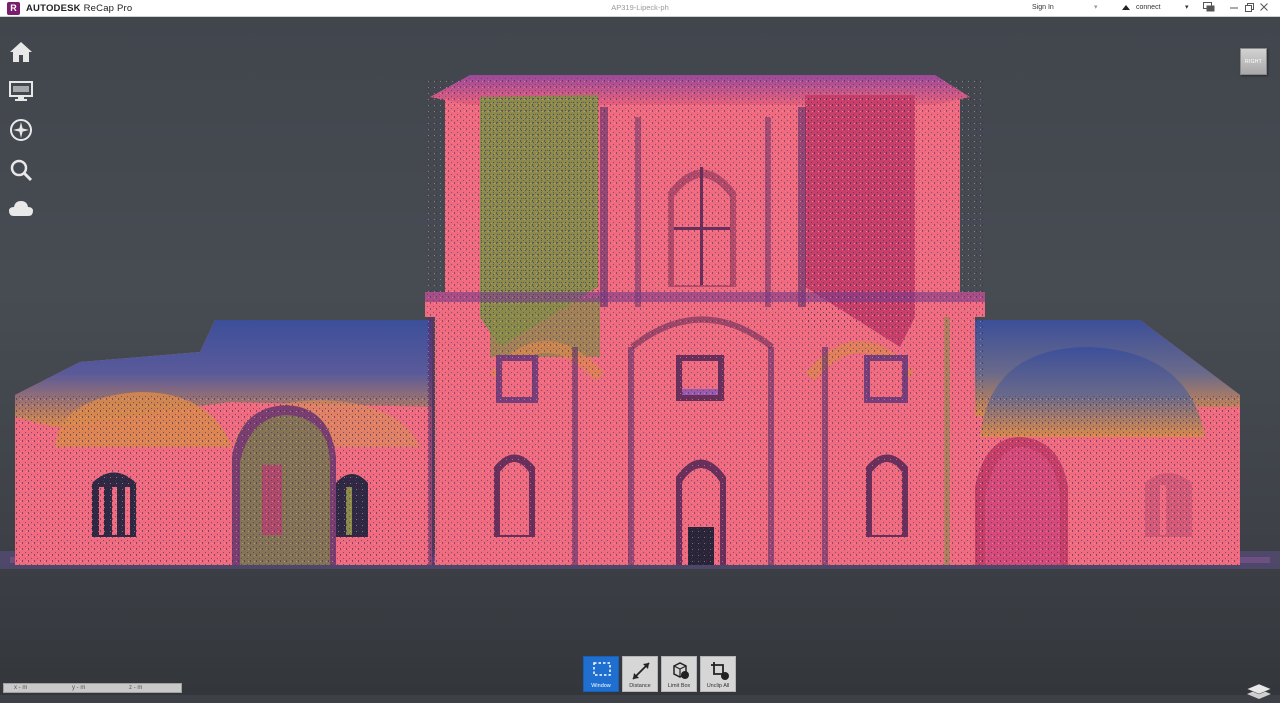 The image size is (1280, 703). I want to click on y-coordinate: y - m, so click(79, 688).